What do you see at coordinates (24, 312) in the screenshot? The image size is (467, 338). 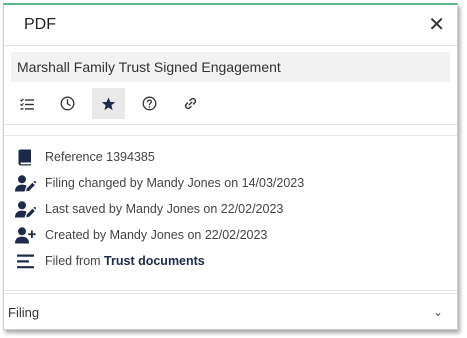 I see `filing-section-label: Filing` at bounding box center [24, 312].